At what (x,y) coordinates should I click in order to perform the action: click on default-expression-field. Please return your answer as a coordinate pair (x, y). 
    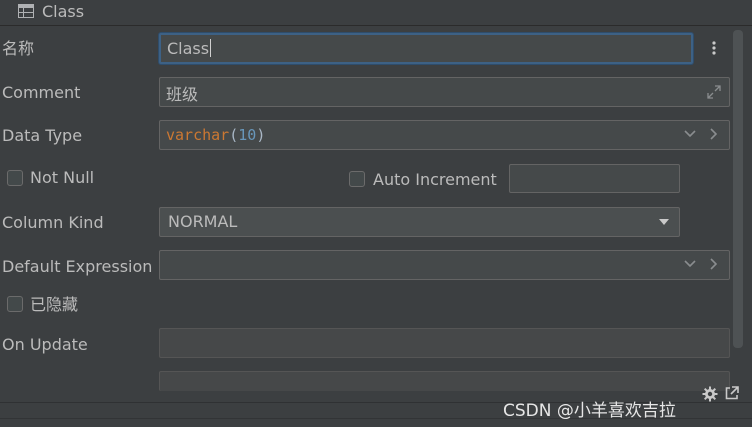
    Looking at the image, I should click on (444, 265).